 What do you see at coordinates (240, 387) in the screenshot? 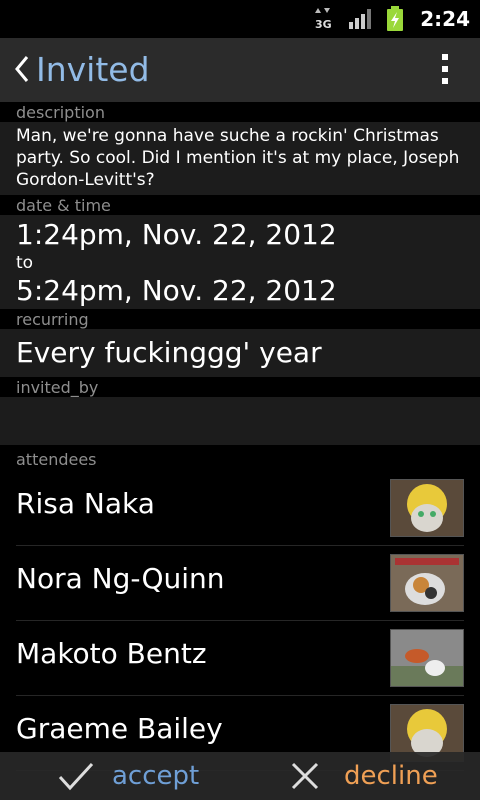
I see `invited-by-label: invited_by` at bounding box center [240, 387].